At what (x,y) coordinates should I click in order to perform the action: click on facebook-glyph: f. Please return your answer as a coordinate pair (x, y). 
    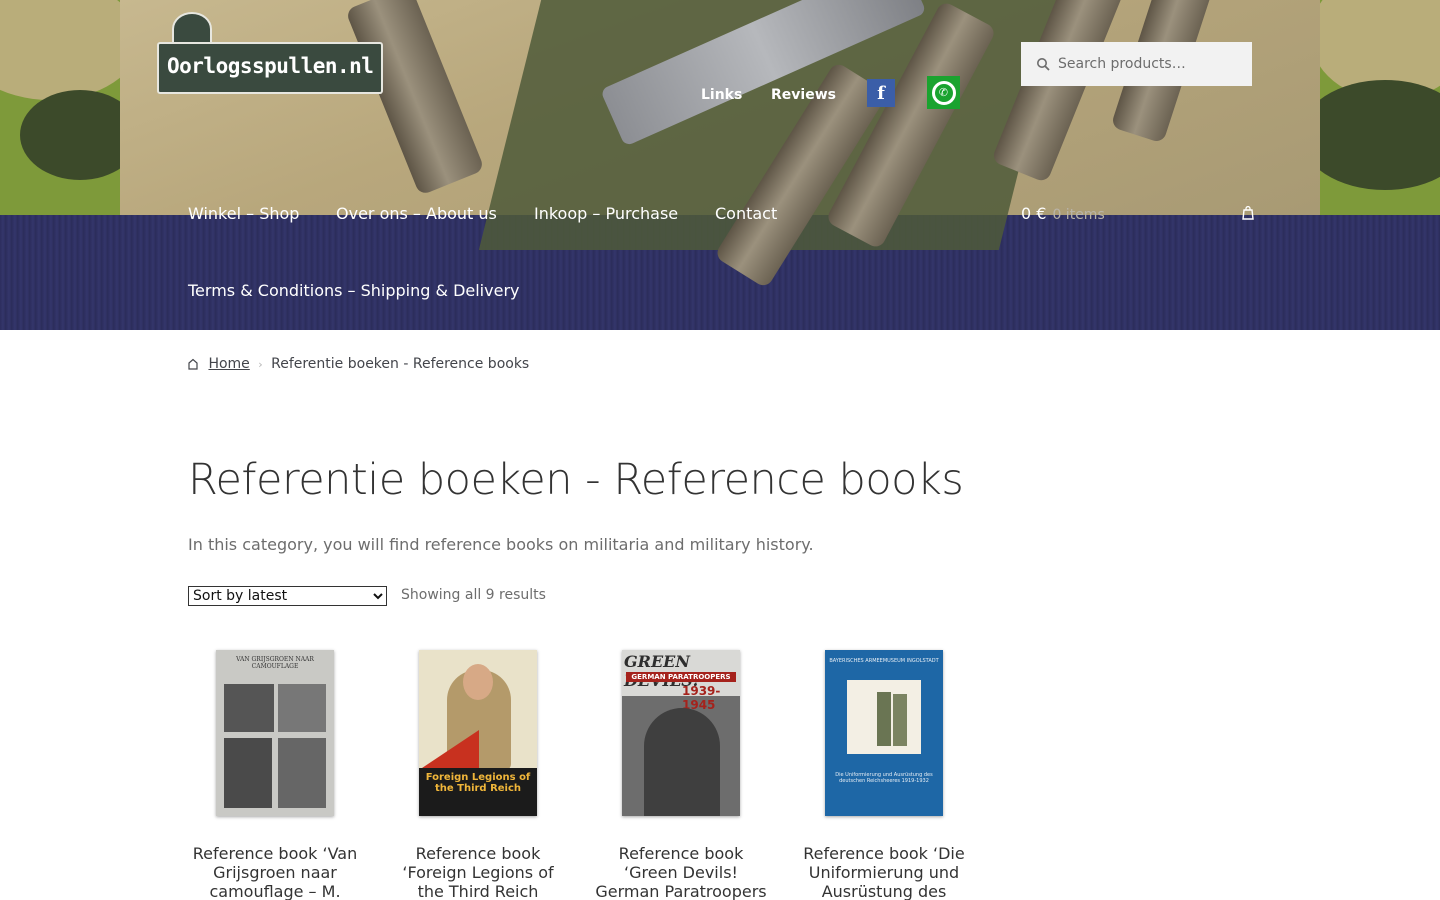
    Looking at the image, I should click on (881, 93).